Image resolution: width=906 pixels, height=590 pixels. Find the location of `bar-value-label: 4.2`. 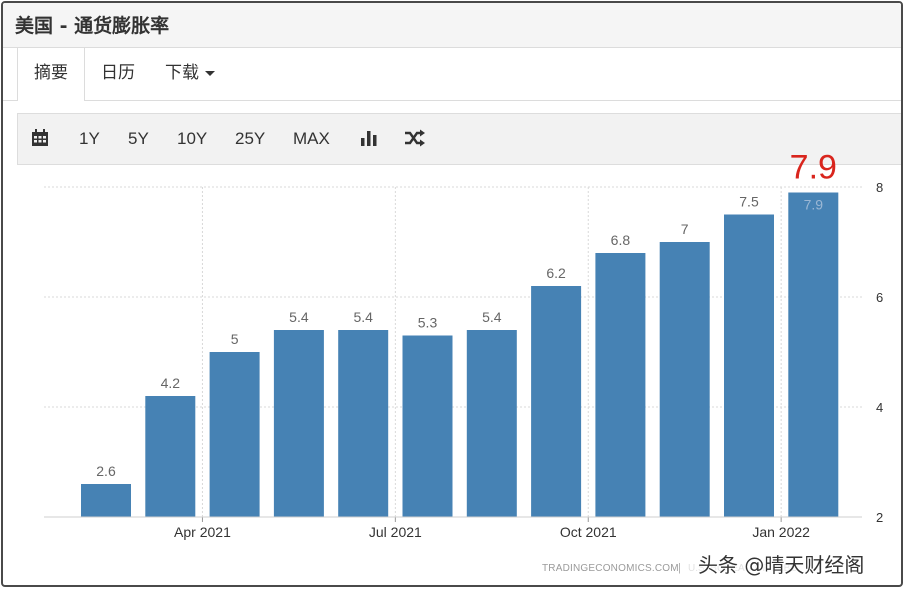

bar-value-label: 4.2 is located at coordinates (171, 383).